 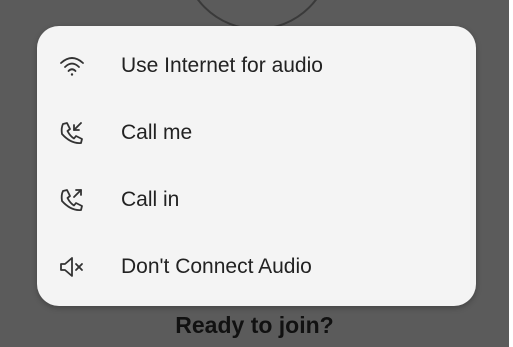 What do you see at coordinates (216, 266) in the screenshot?
I see `dont-connect-audio-label: Don't Connect Audio` at bounding box center [216, 266].